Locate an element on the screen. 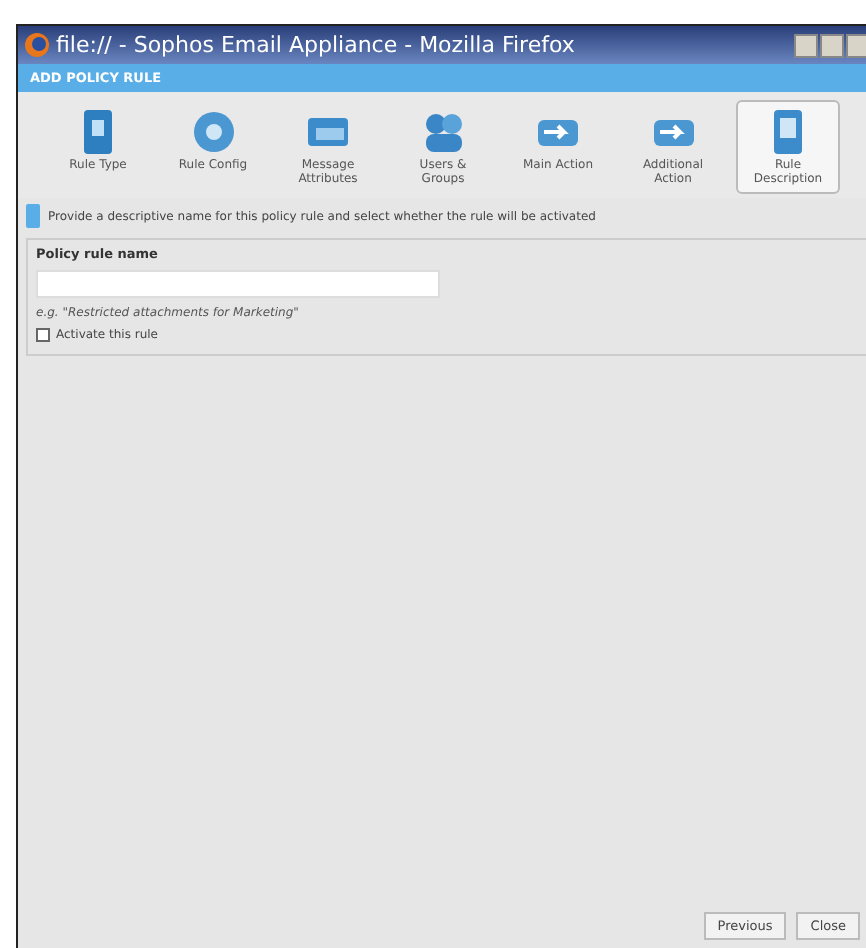 Image resolution: width=866 pixels, height=948 pixels. browser-logo-icon is located at coordinates (37, 45).